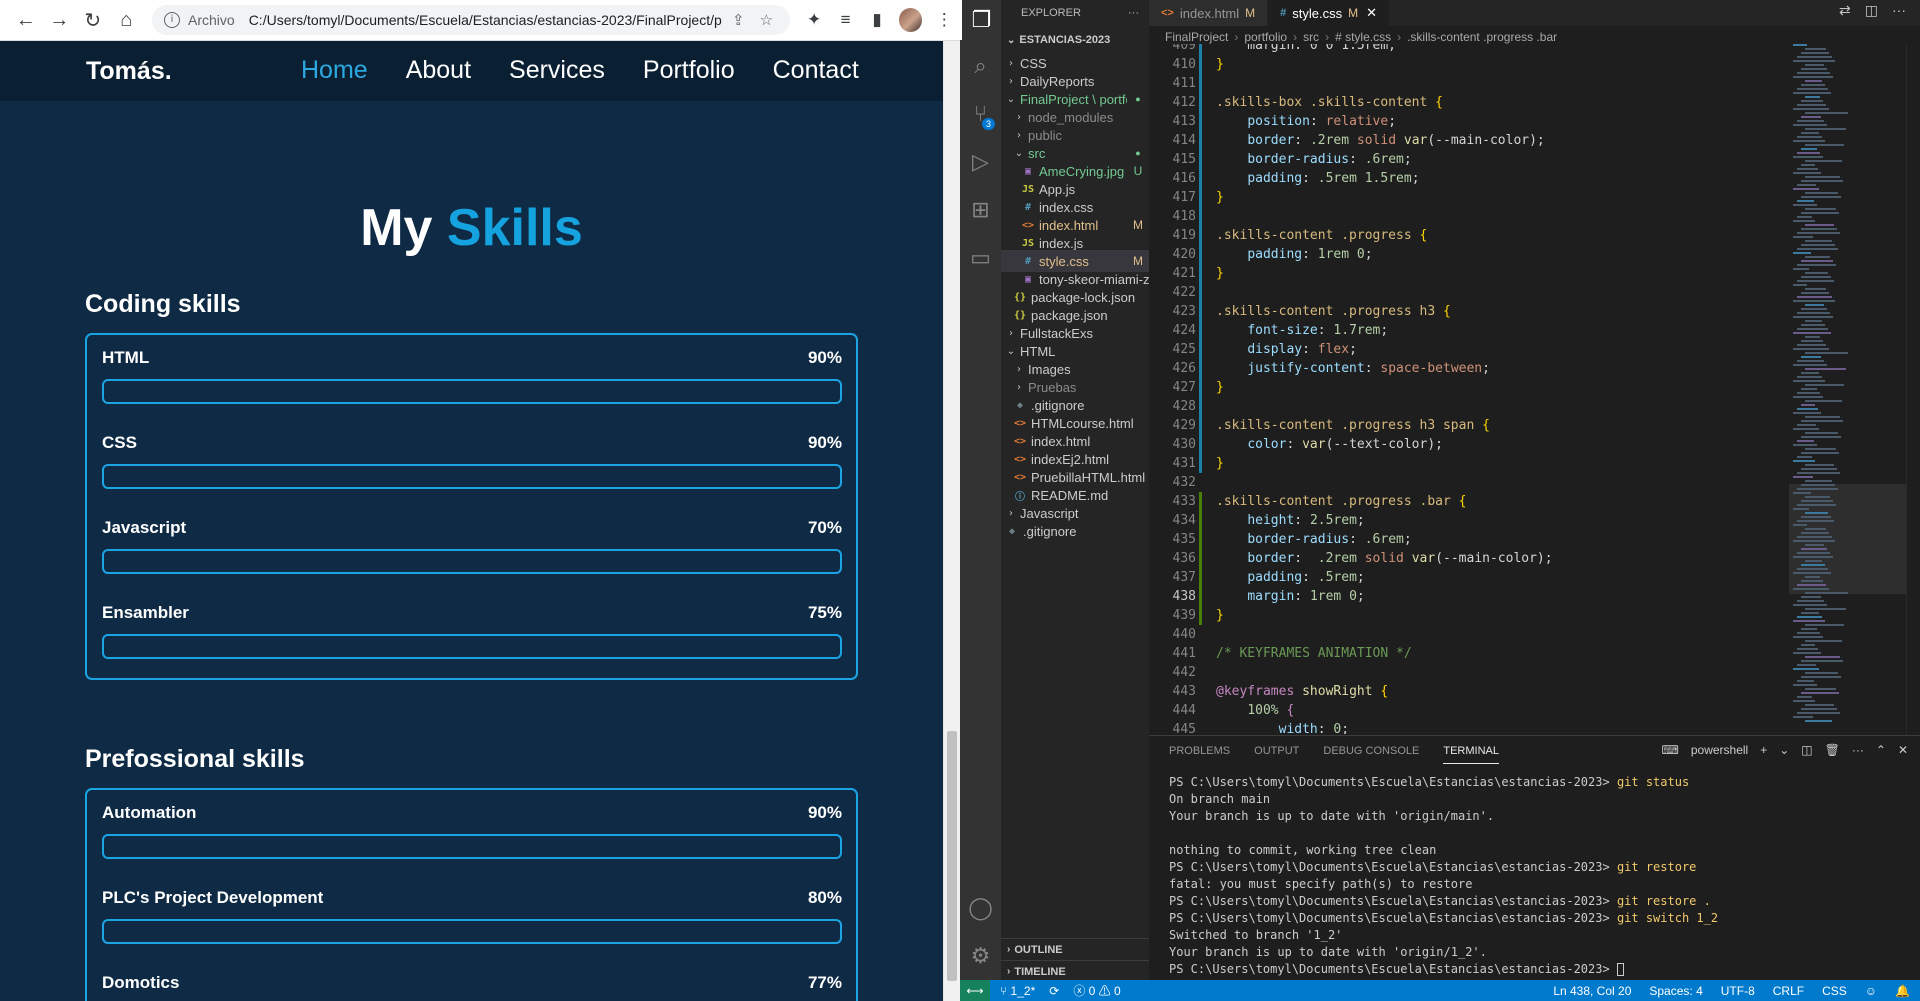  What do you see at coordinates (1806, 750) in the screenshot?
I see `split-terminal-icon: ◫` at bounding box center [1806, 750].